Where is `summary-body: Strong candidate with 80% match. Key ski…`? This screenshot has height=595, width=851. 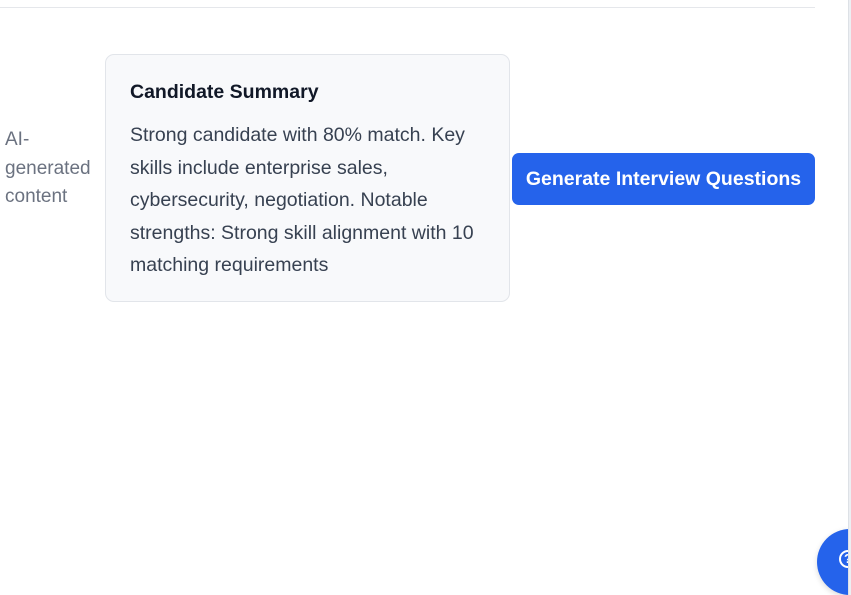 summary-body: Strong candidate with 80% match. Key ski… is located at coordinates (302, 200).